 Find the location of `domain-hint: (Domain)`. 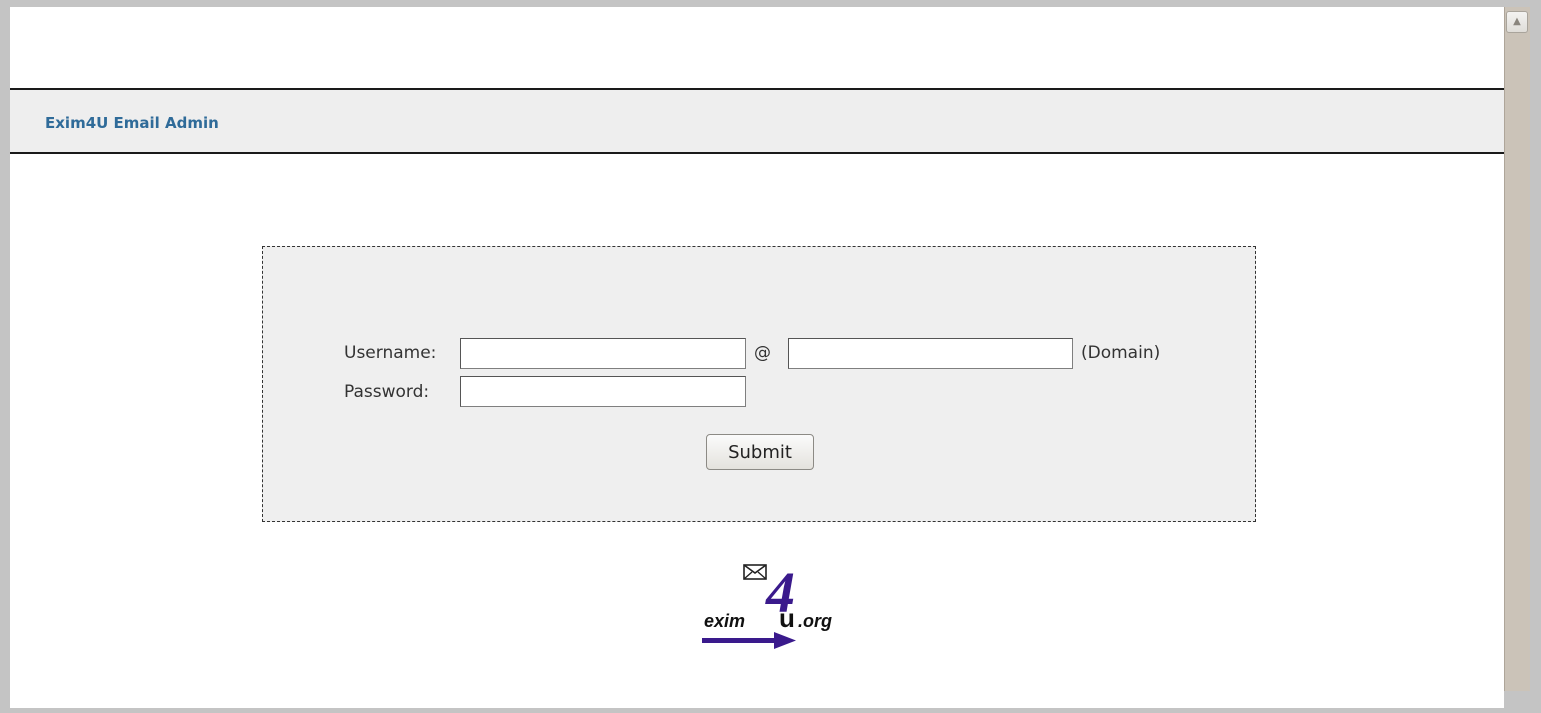

domain-hint: (Domain) is located at coordinates (1121, 353).